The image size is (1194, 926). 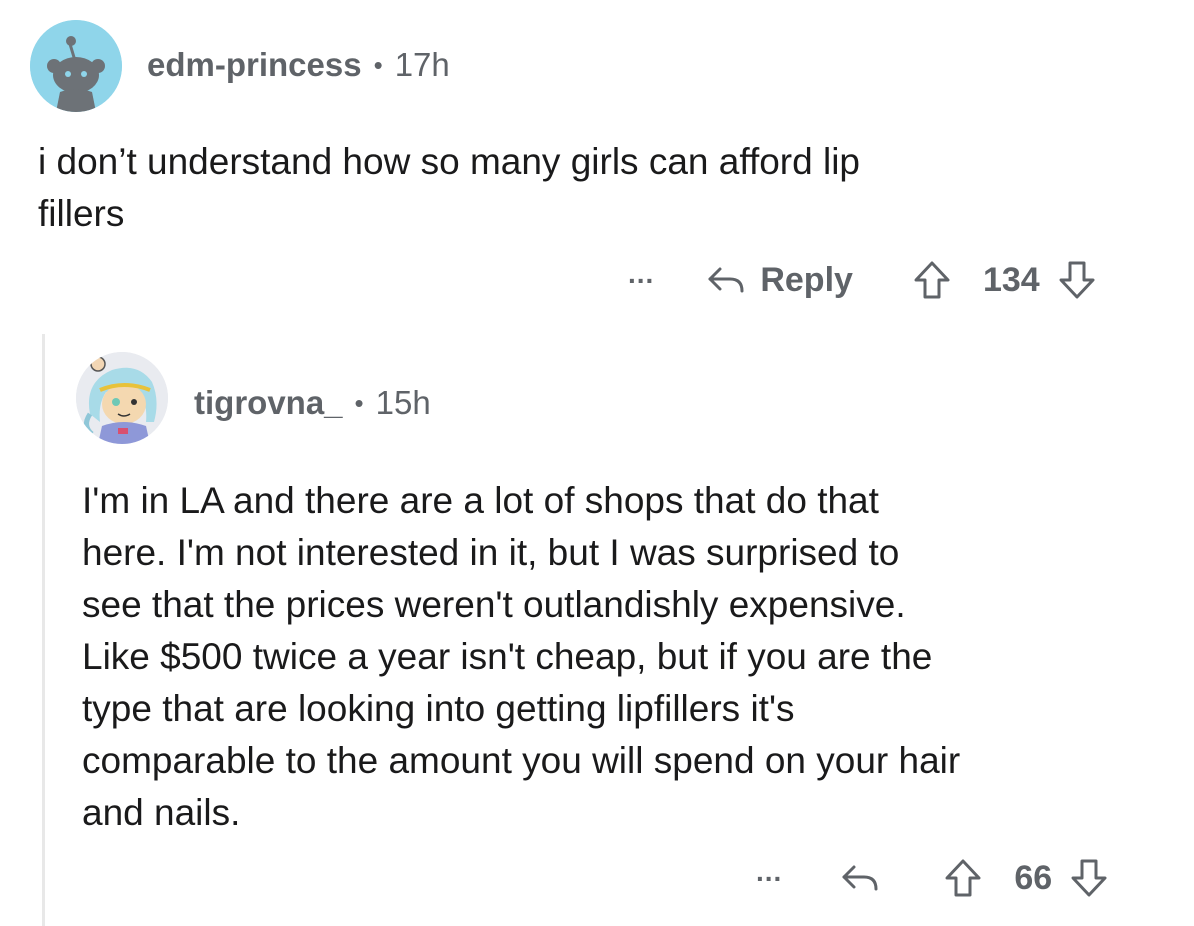 I want to click on comment-actions: ... Reply 134, so click(x=862, y=279).